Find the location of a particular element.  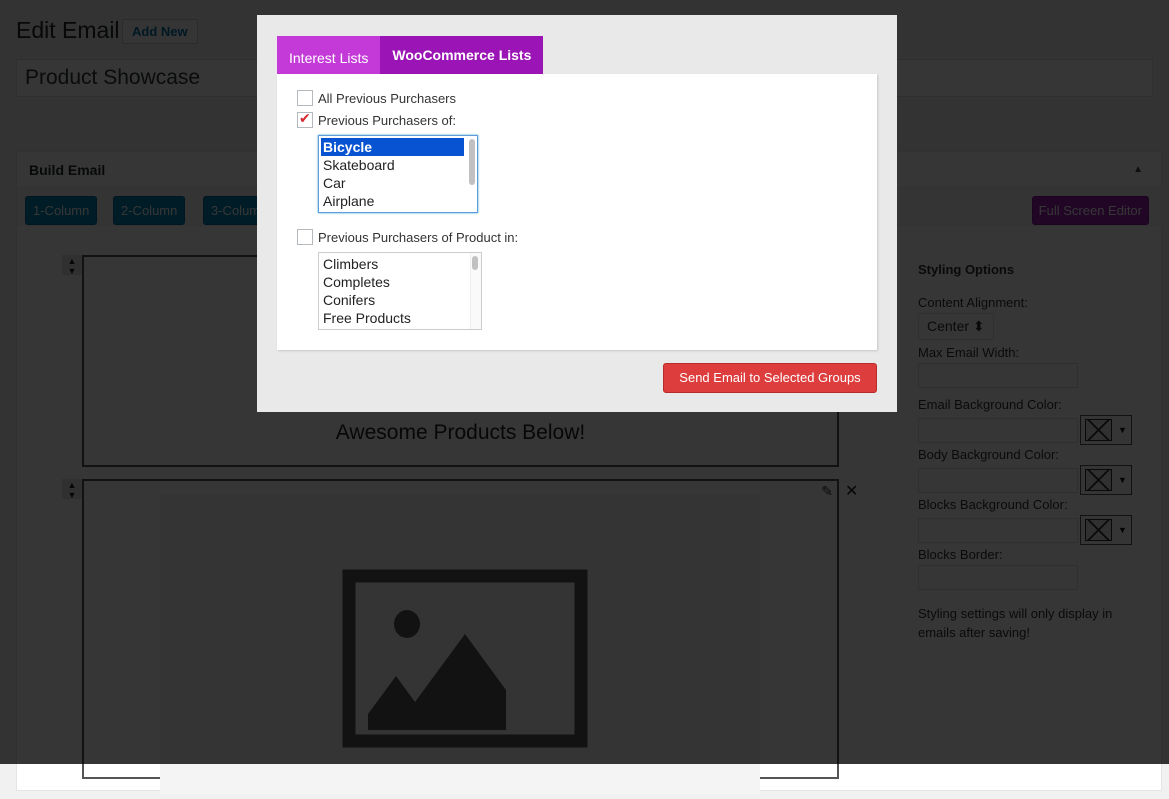

all-previous-purchasers-option: All Previous Purchasers is located at coordinates (376, 98).